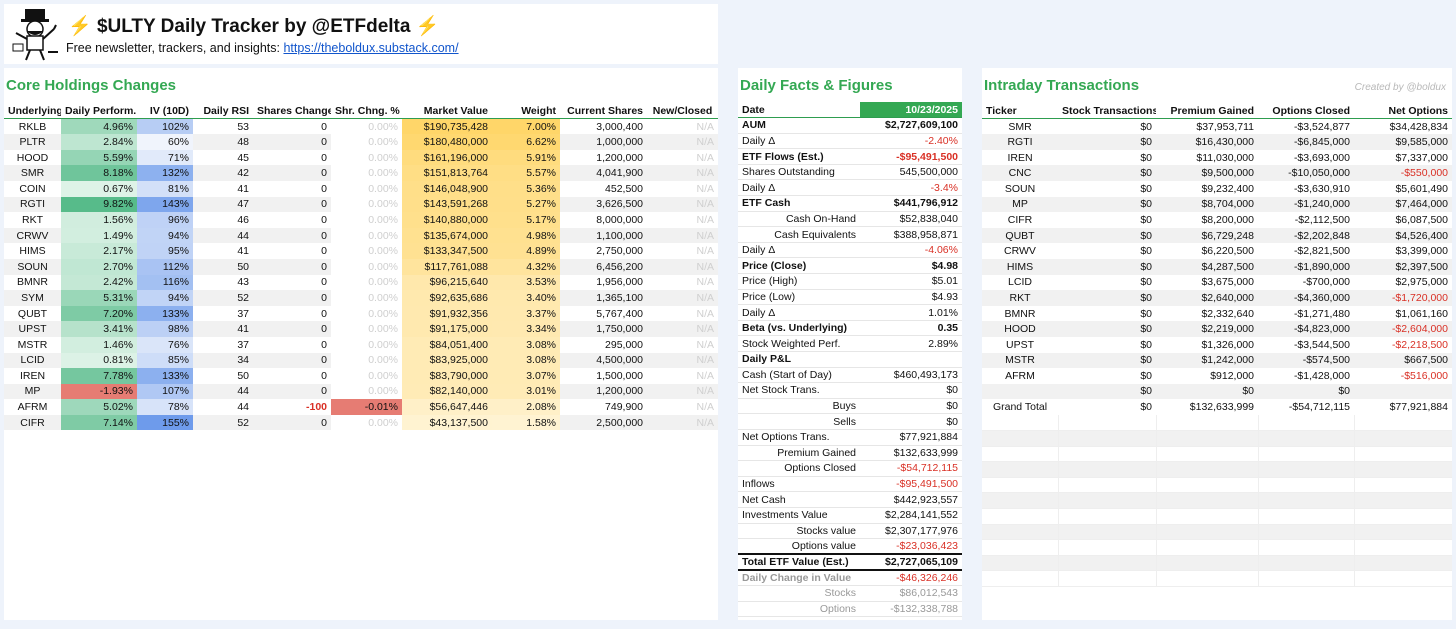 This screenshot has width=1456, height=629. I want to click on cell: $37,953,711, so click(1225, 126).